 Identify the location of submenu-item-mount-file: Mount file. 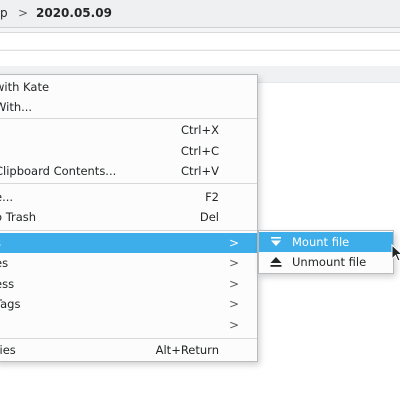
(326, 242).